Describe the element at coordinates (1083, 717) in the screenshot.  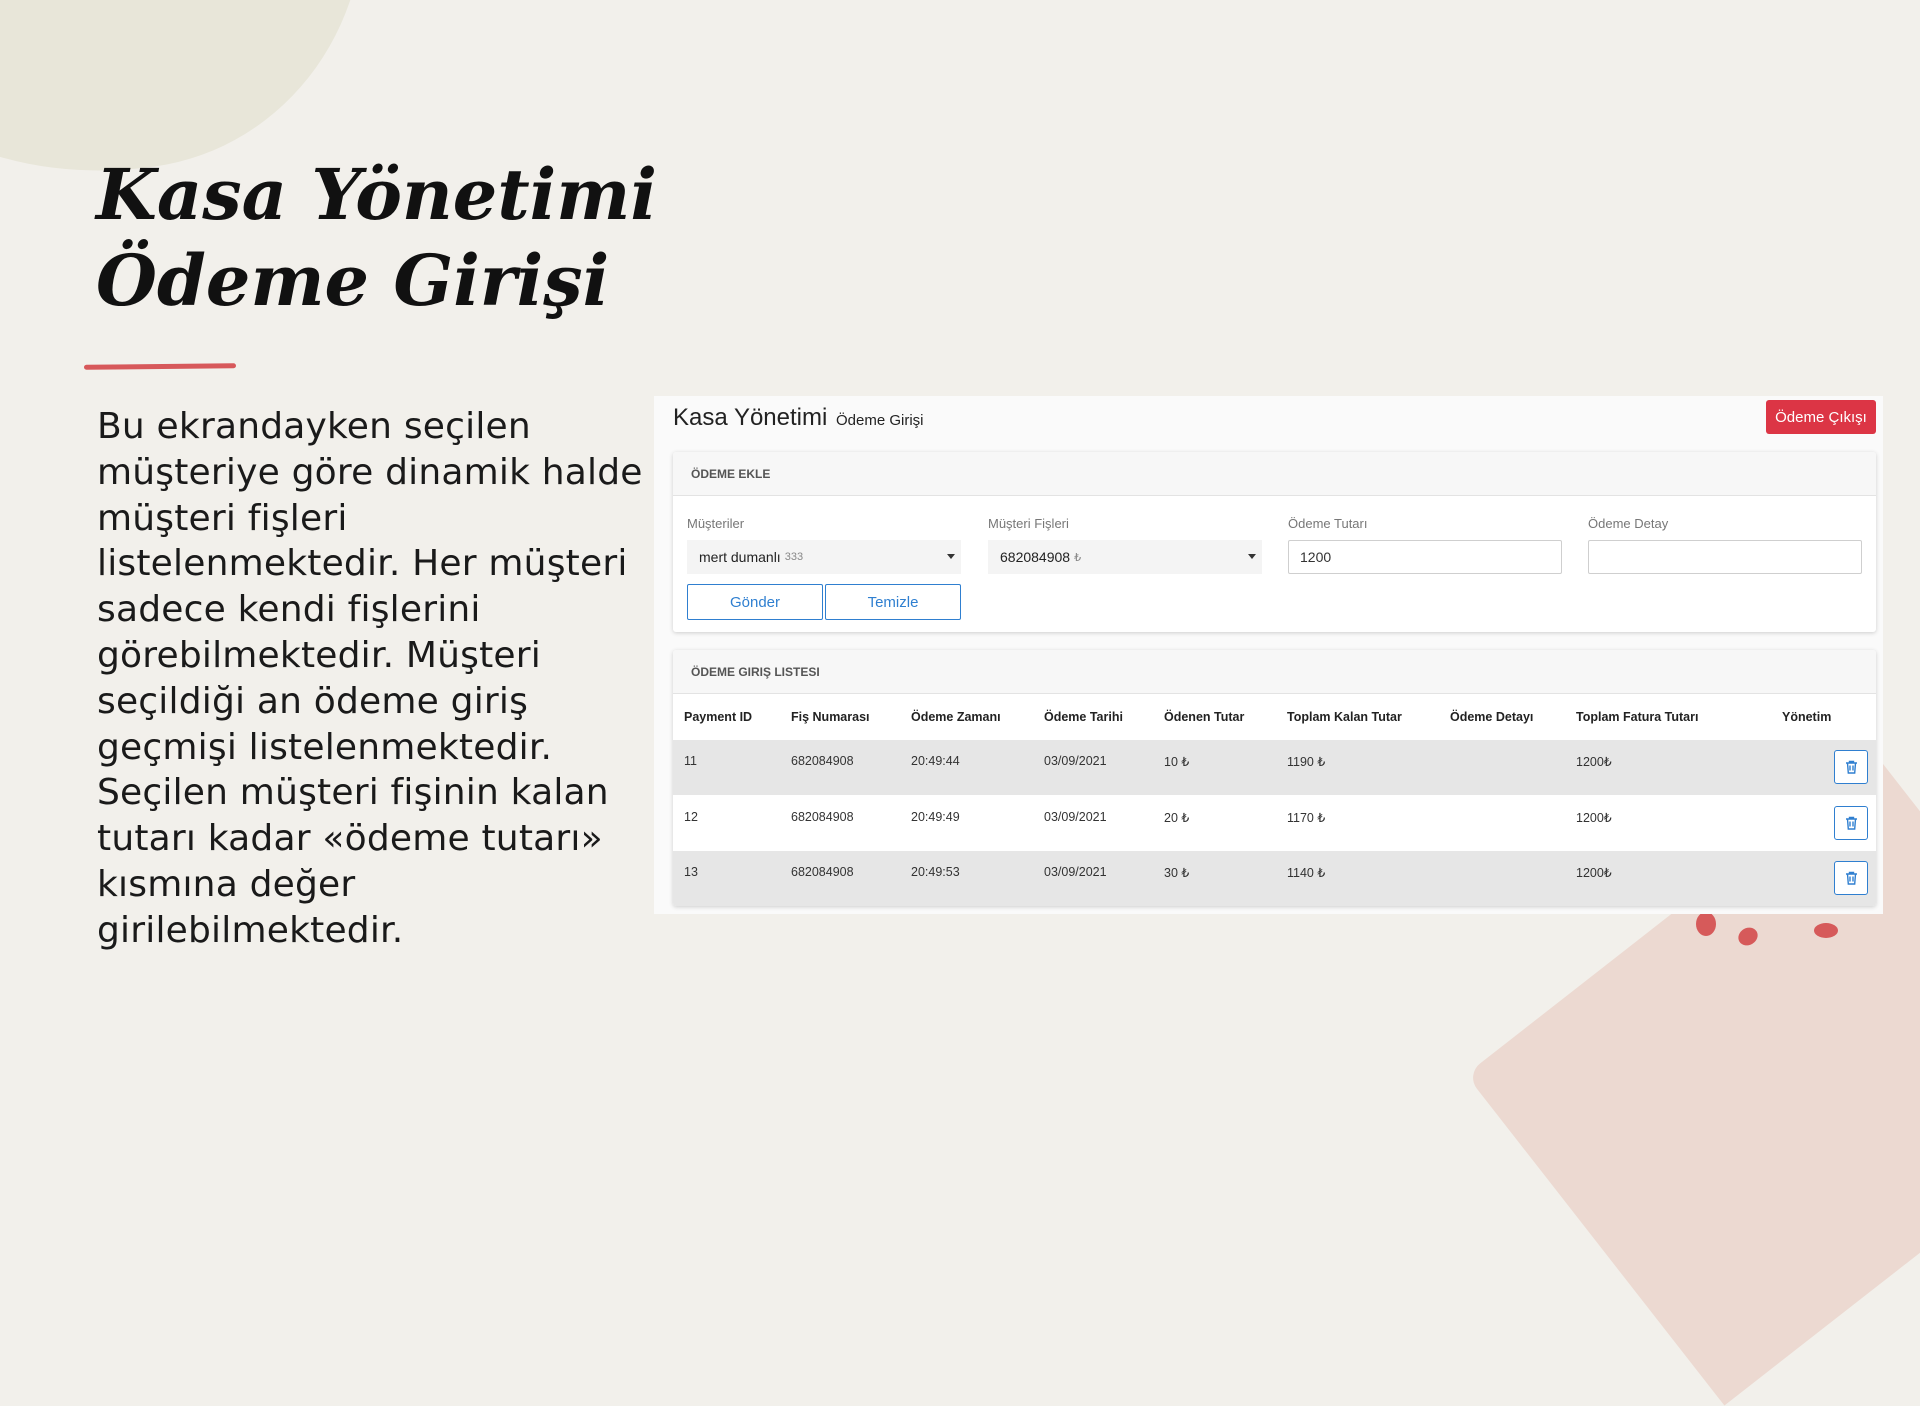
I see `column-header: Ödeme Tarihi` at that location.